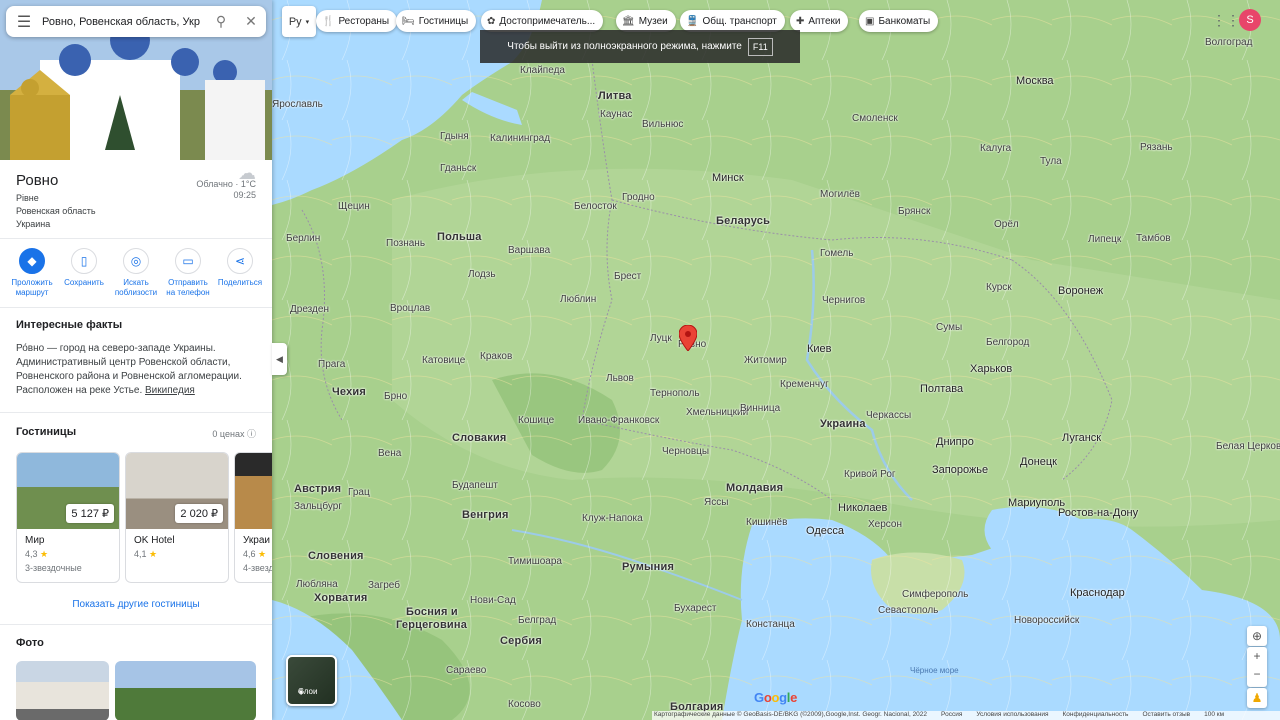  What do you see at coordinates (638, 197) in the screenshot?
I see `map-label-city: Гродно` at bounding box center [638, 197].